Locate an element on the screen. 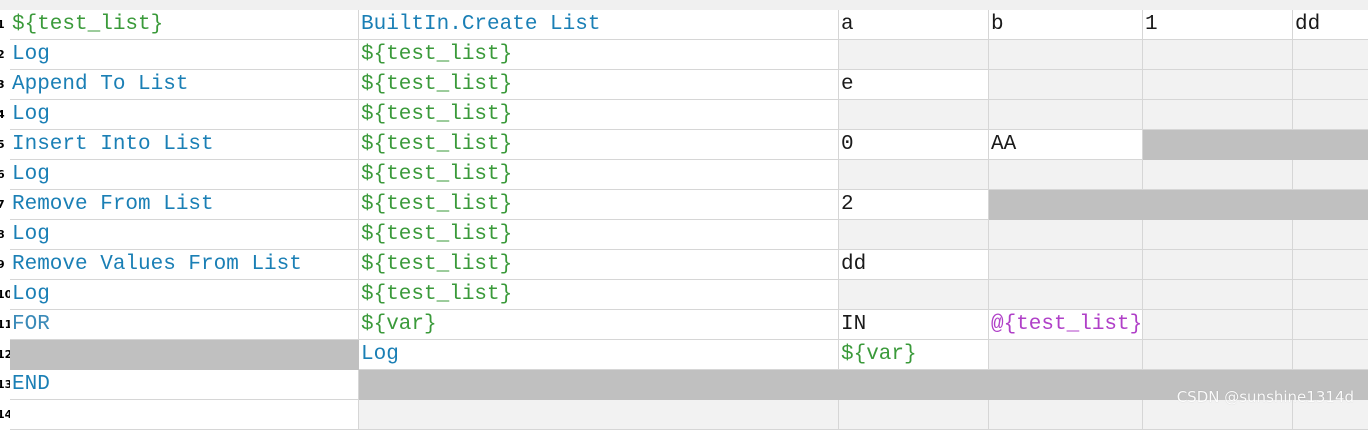 The height and width of the screenshot is (430, 1368). grid-cell-col3: 2 is located at coordinates (914, 205).